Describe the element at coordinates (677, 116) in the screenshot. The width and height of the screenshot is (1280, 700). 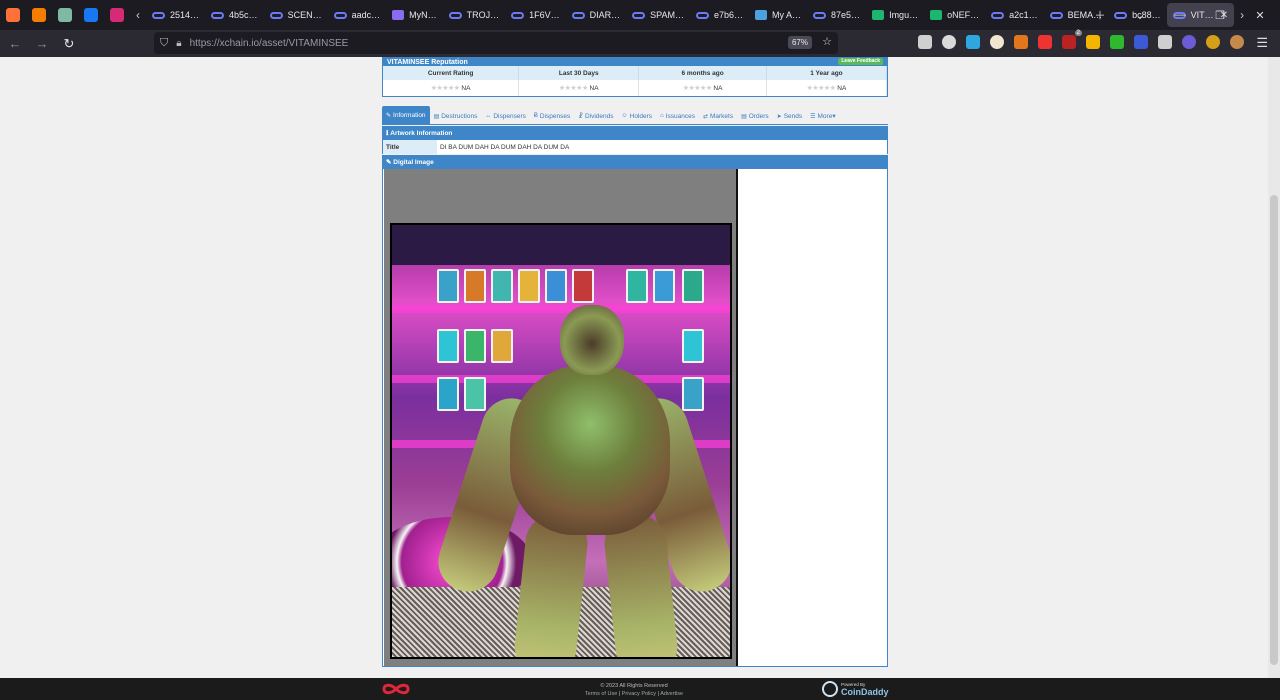
I see `tab-issuances: ⌂ Issuances` at that location.